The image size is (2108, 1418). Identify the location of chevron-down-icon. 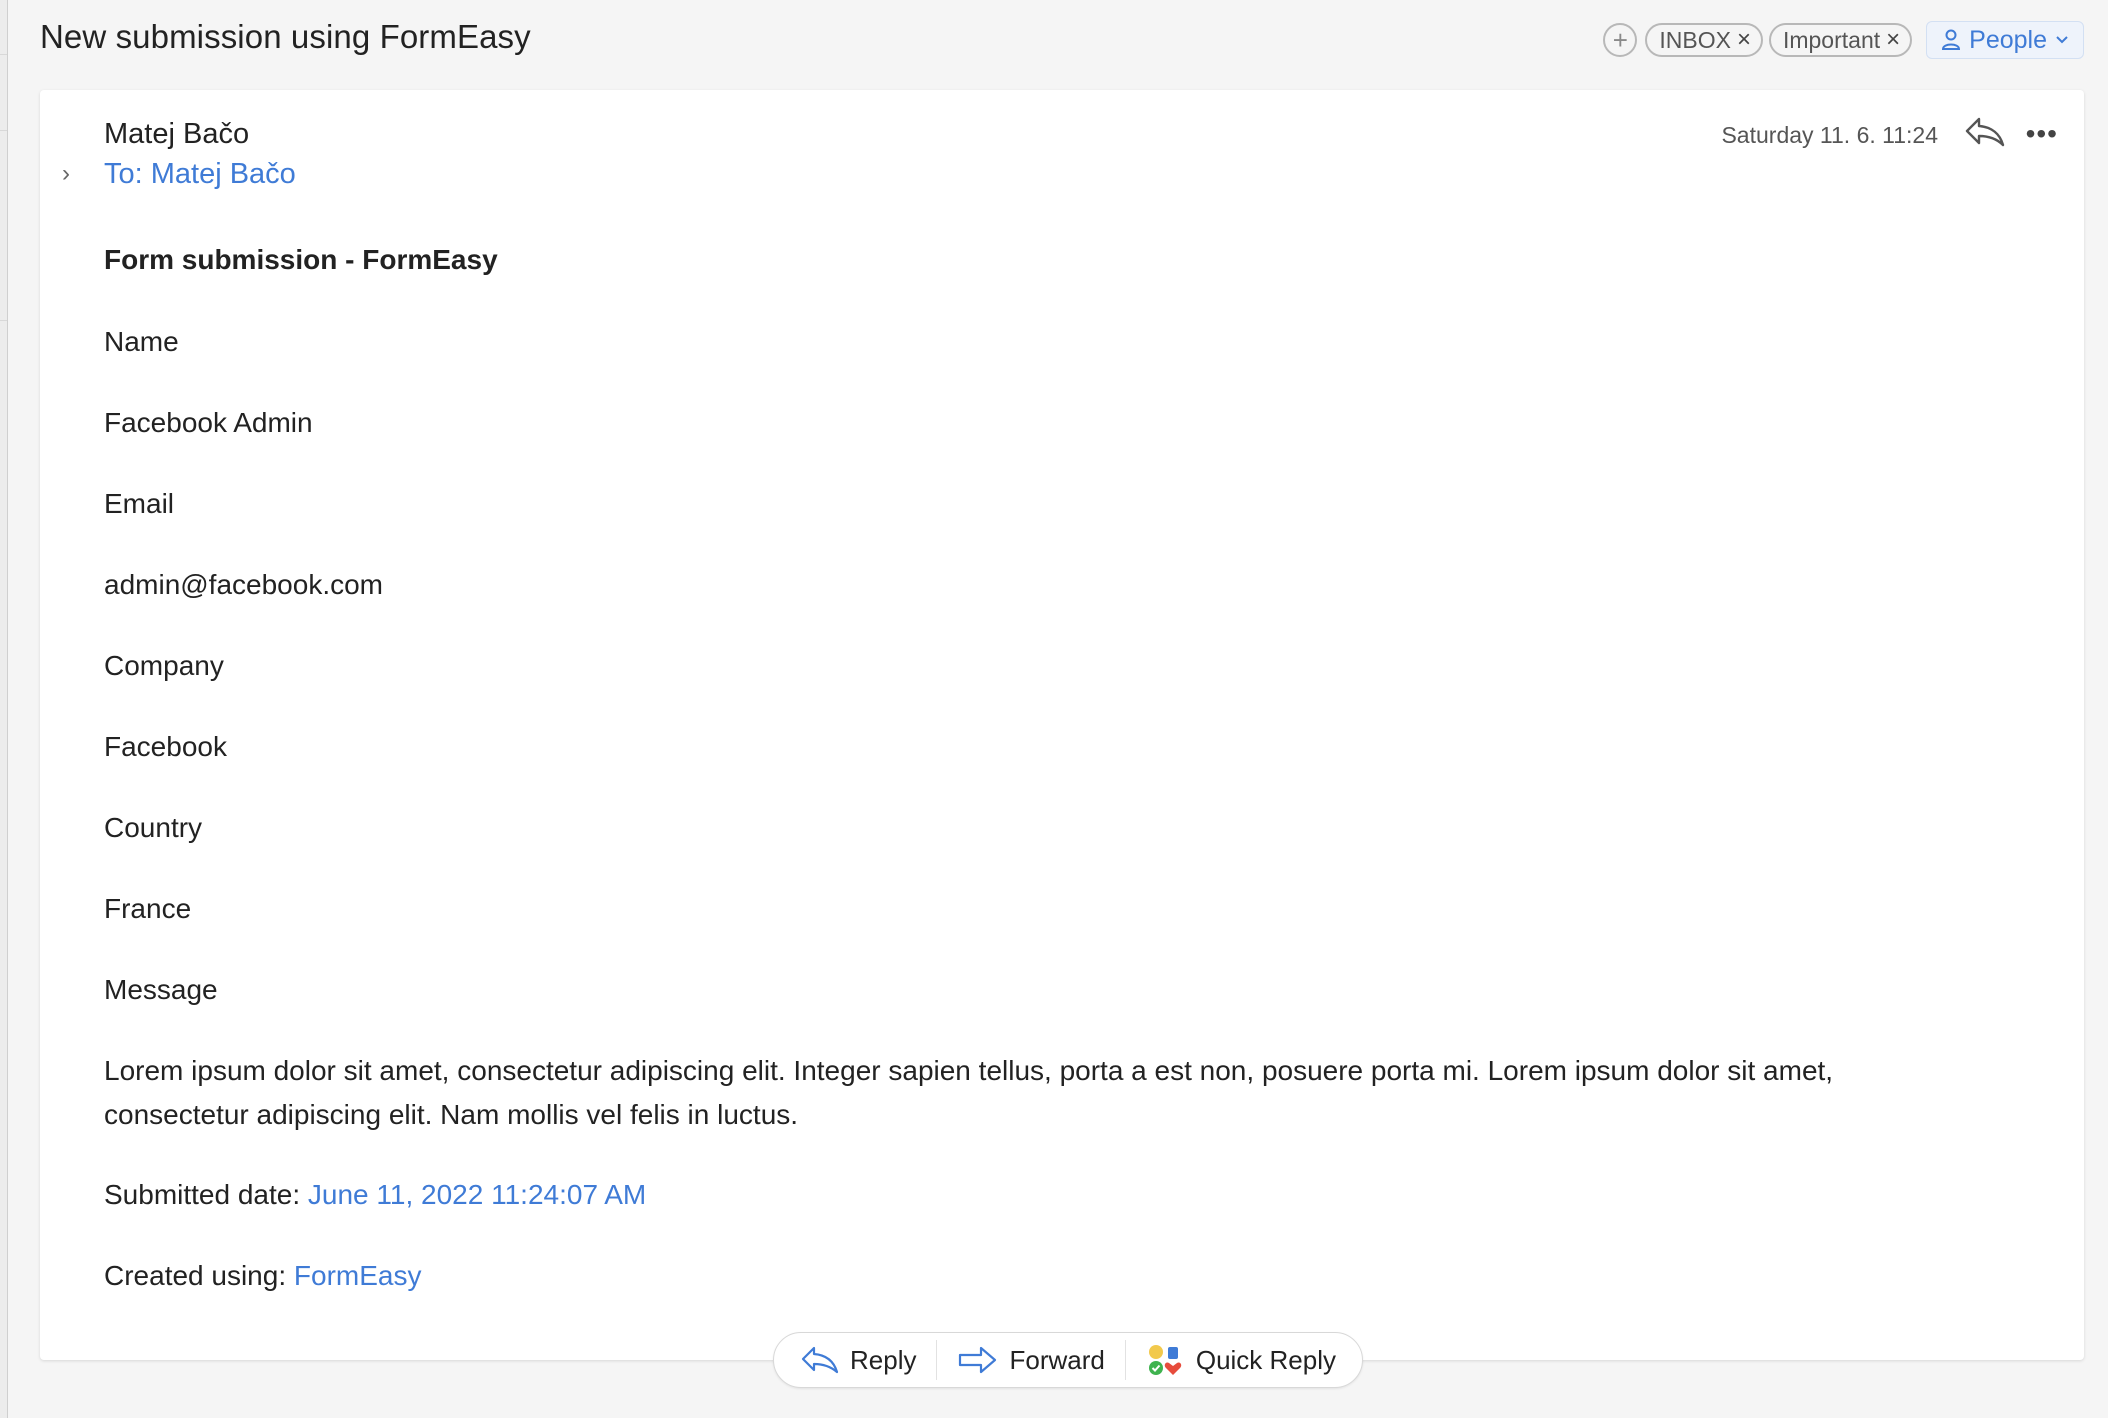
(2062, 40).